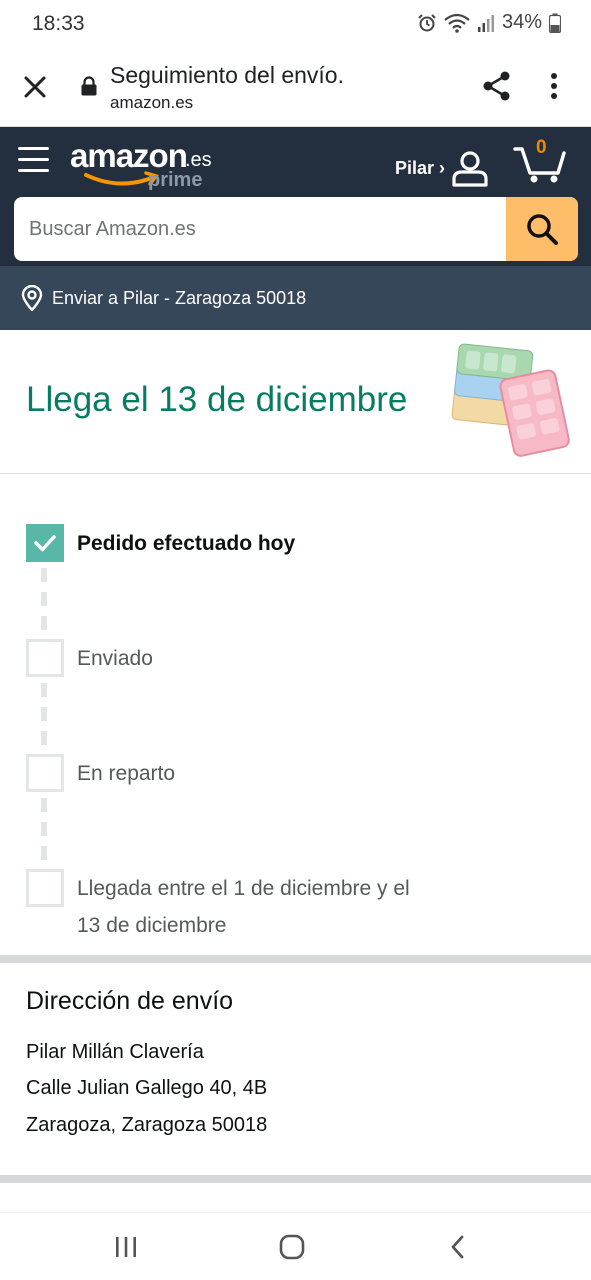  What do you see at coordinates (126, 773) in the screenshot?
I see `step-label: En reparto` at bounding box center [126, 773].